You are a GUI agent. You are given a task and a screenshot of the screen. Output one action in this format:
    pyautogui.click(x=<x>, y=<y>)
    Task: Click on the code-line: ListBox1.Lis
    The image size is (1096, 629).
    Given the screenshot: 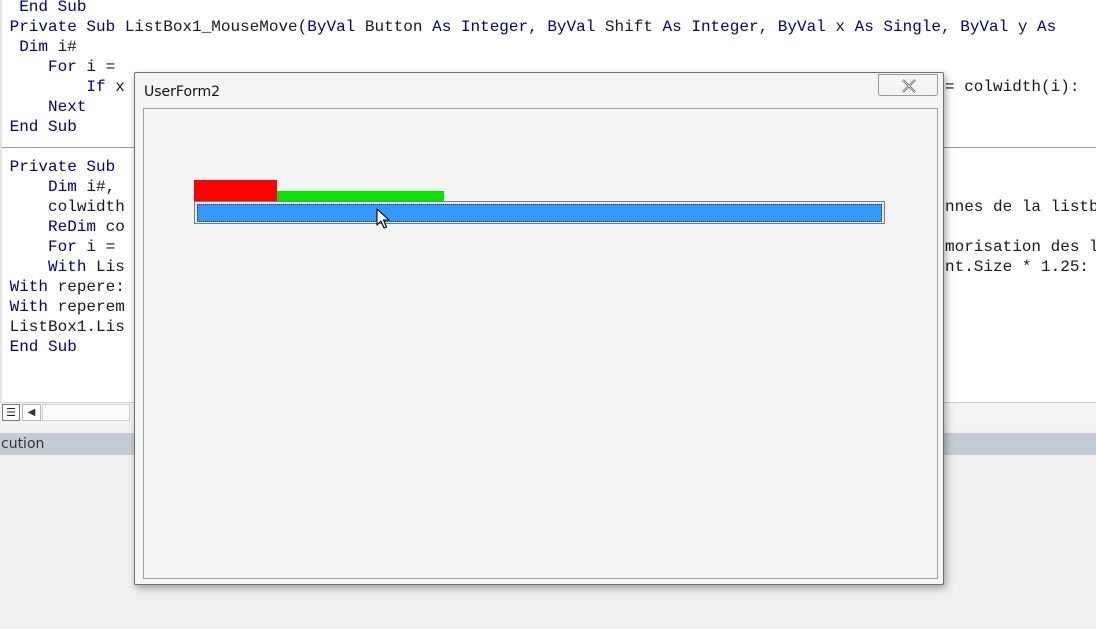 What is the action you would take?
    pyautogui.click(x=62, y=327)
    